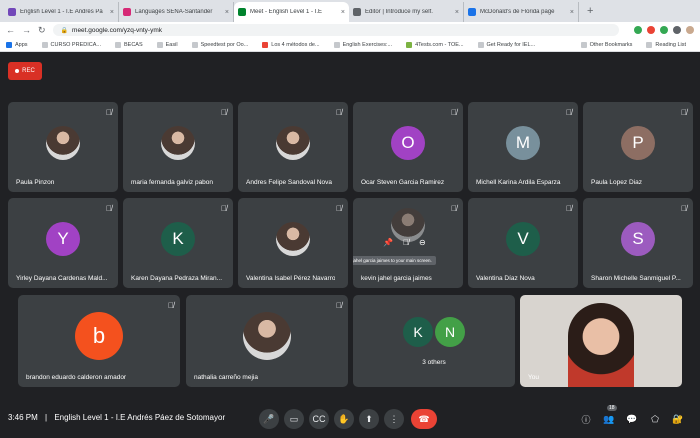 This screenshot has height=438, width=700. Describe the element at coordinates (172, 182) in the screenshot. I see `participant-name: maria fernanda galviz pabon` at that location.